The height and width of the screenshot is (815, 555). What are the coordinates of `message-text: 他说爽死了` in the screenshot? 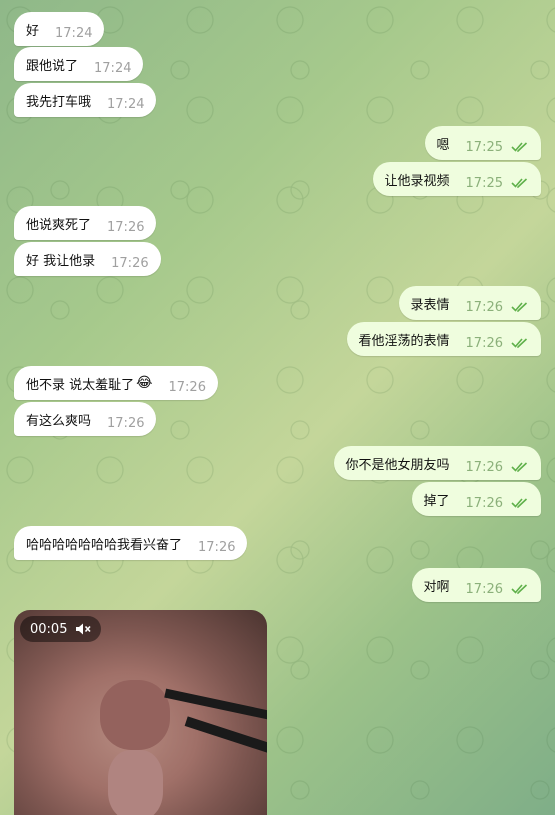 It's located at (59, 225).